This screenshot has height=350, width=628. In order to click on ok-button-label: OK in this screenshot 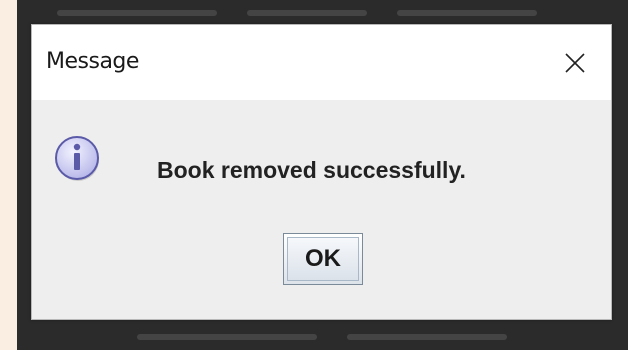, I will do `click(323, 259)`.